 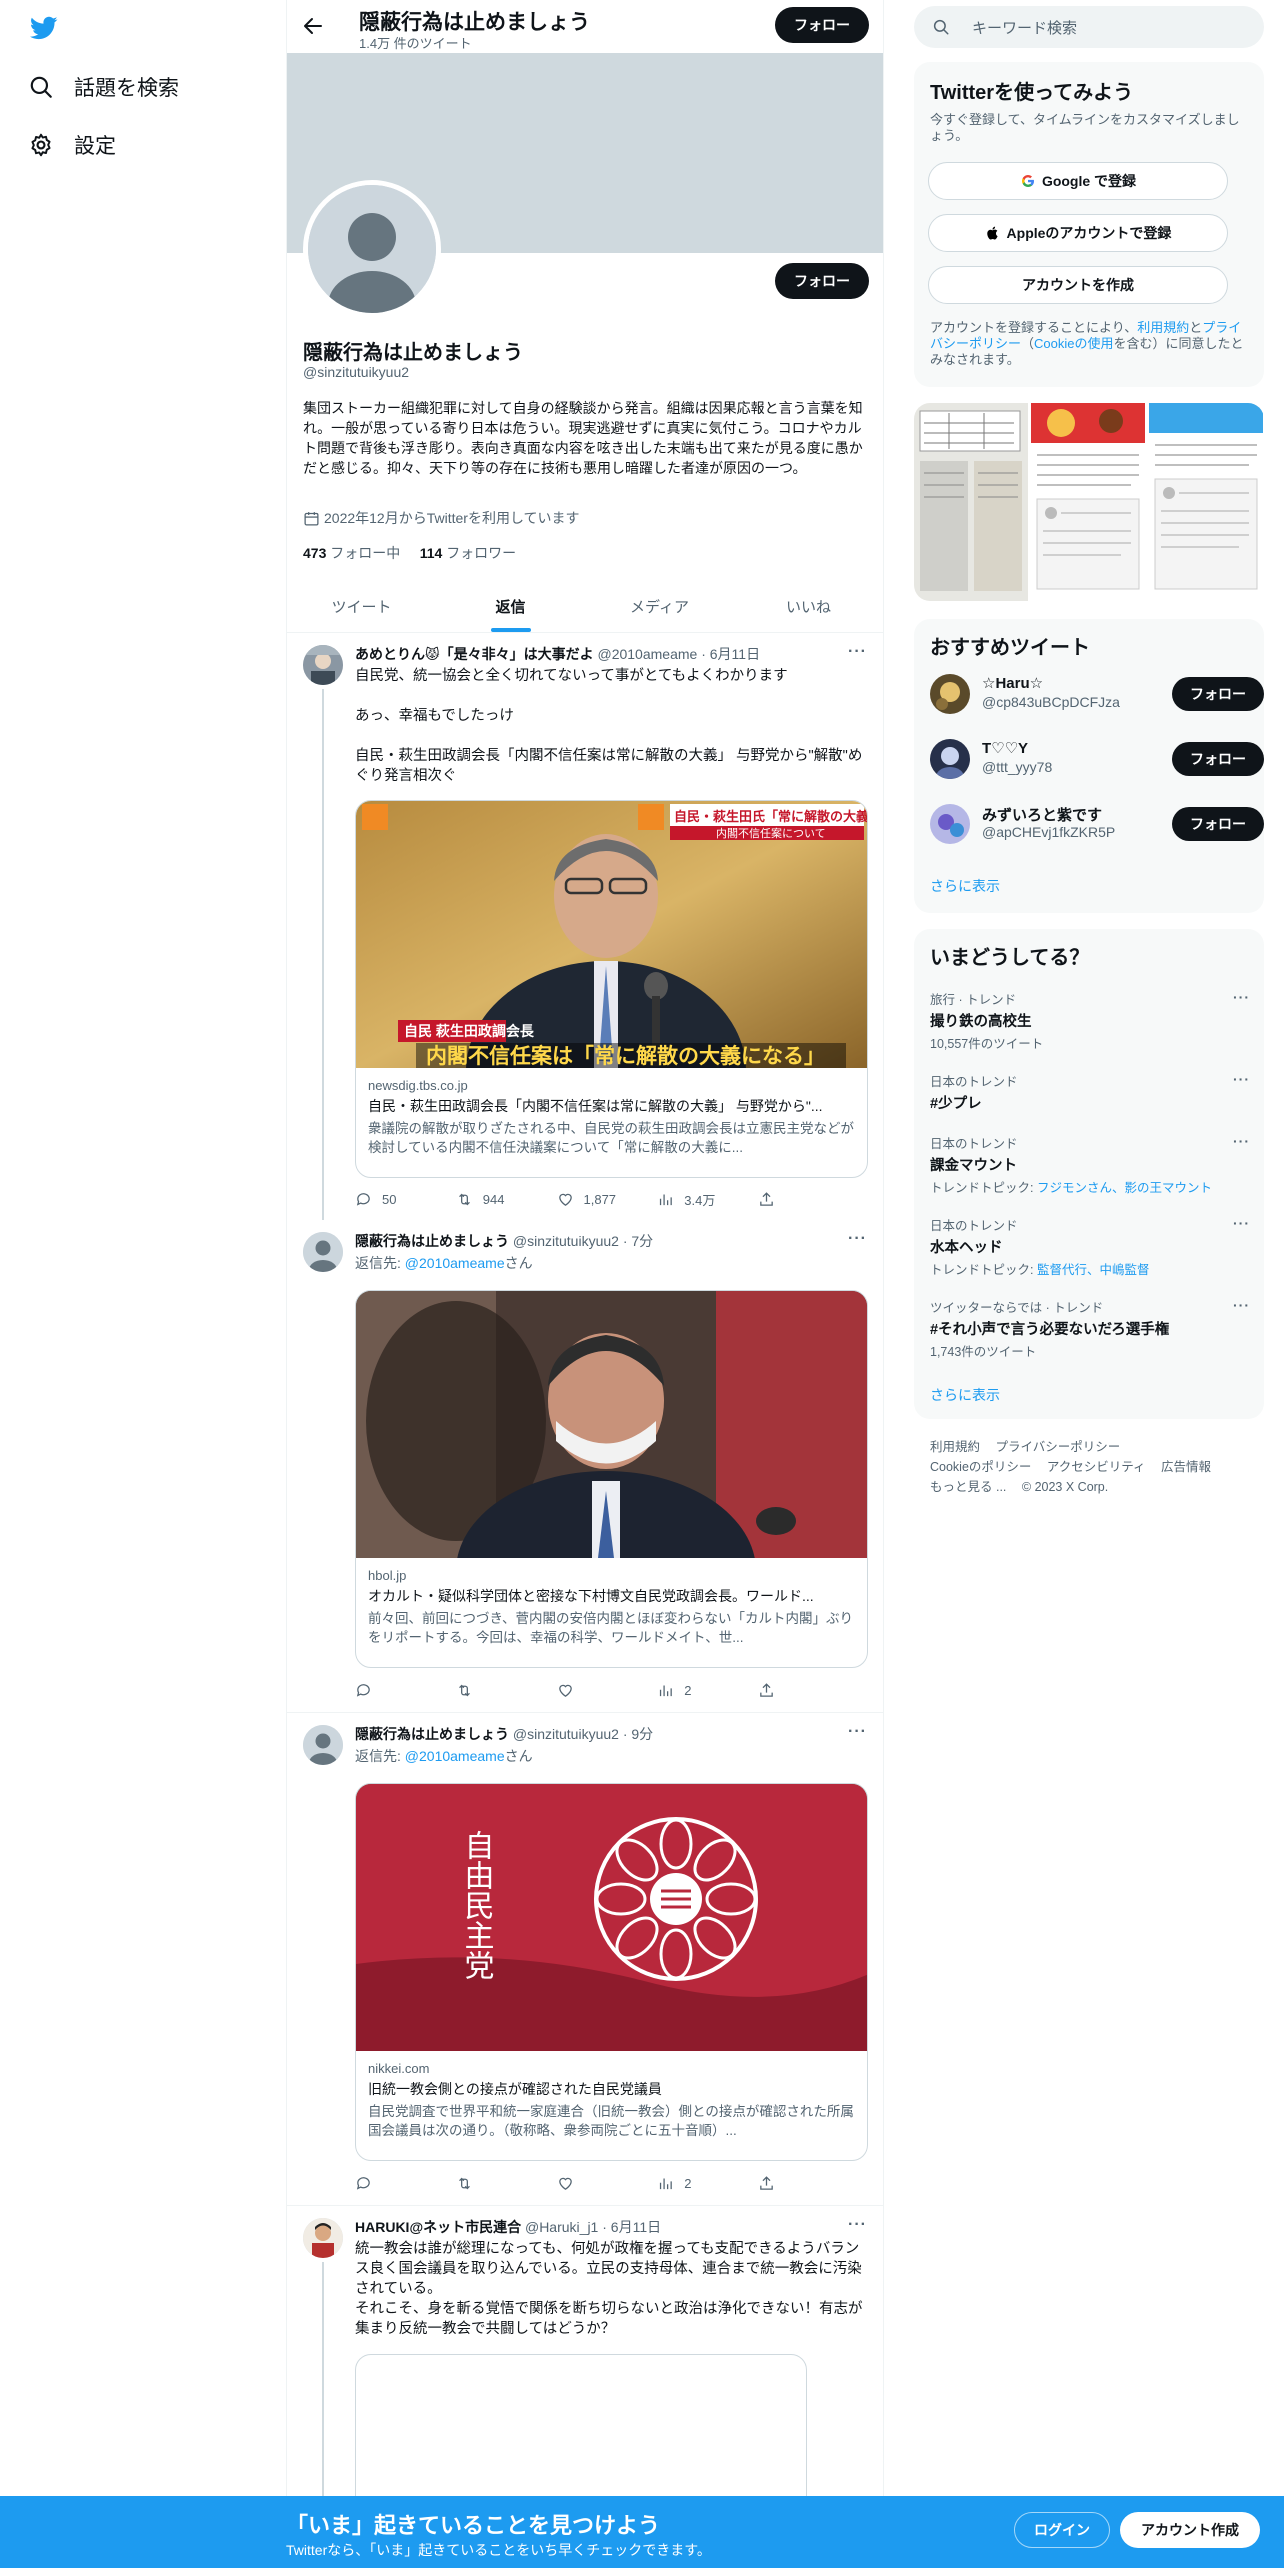 I want to click on footer-link-privacy: プライバシーポリシー, so click(x=1058, y=1447).